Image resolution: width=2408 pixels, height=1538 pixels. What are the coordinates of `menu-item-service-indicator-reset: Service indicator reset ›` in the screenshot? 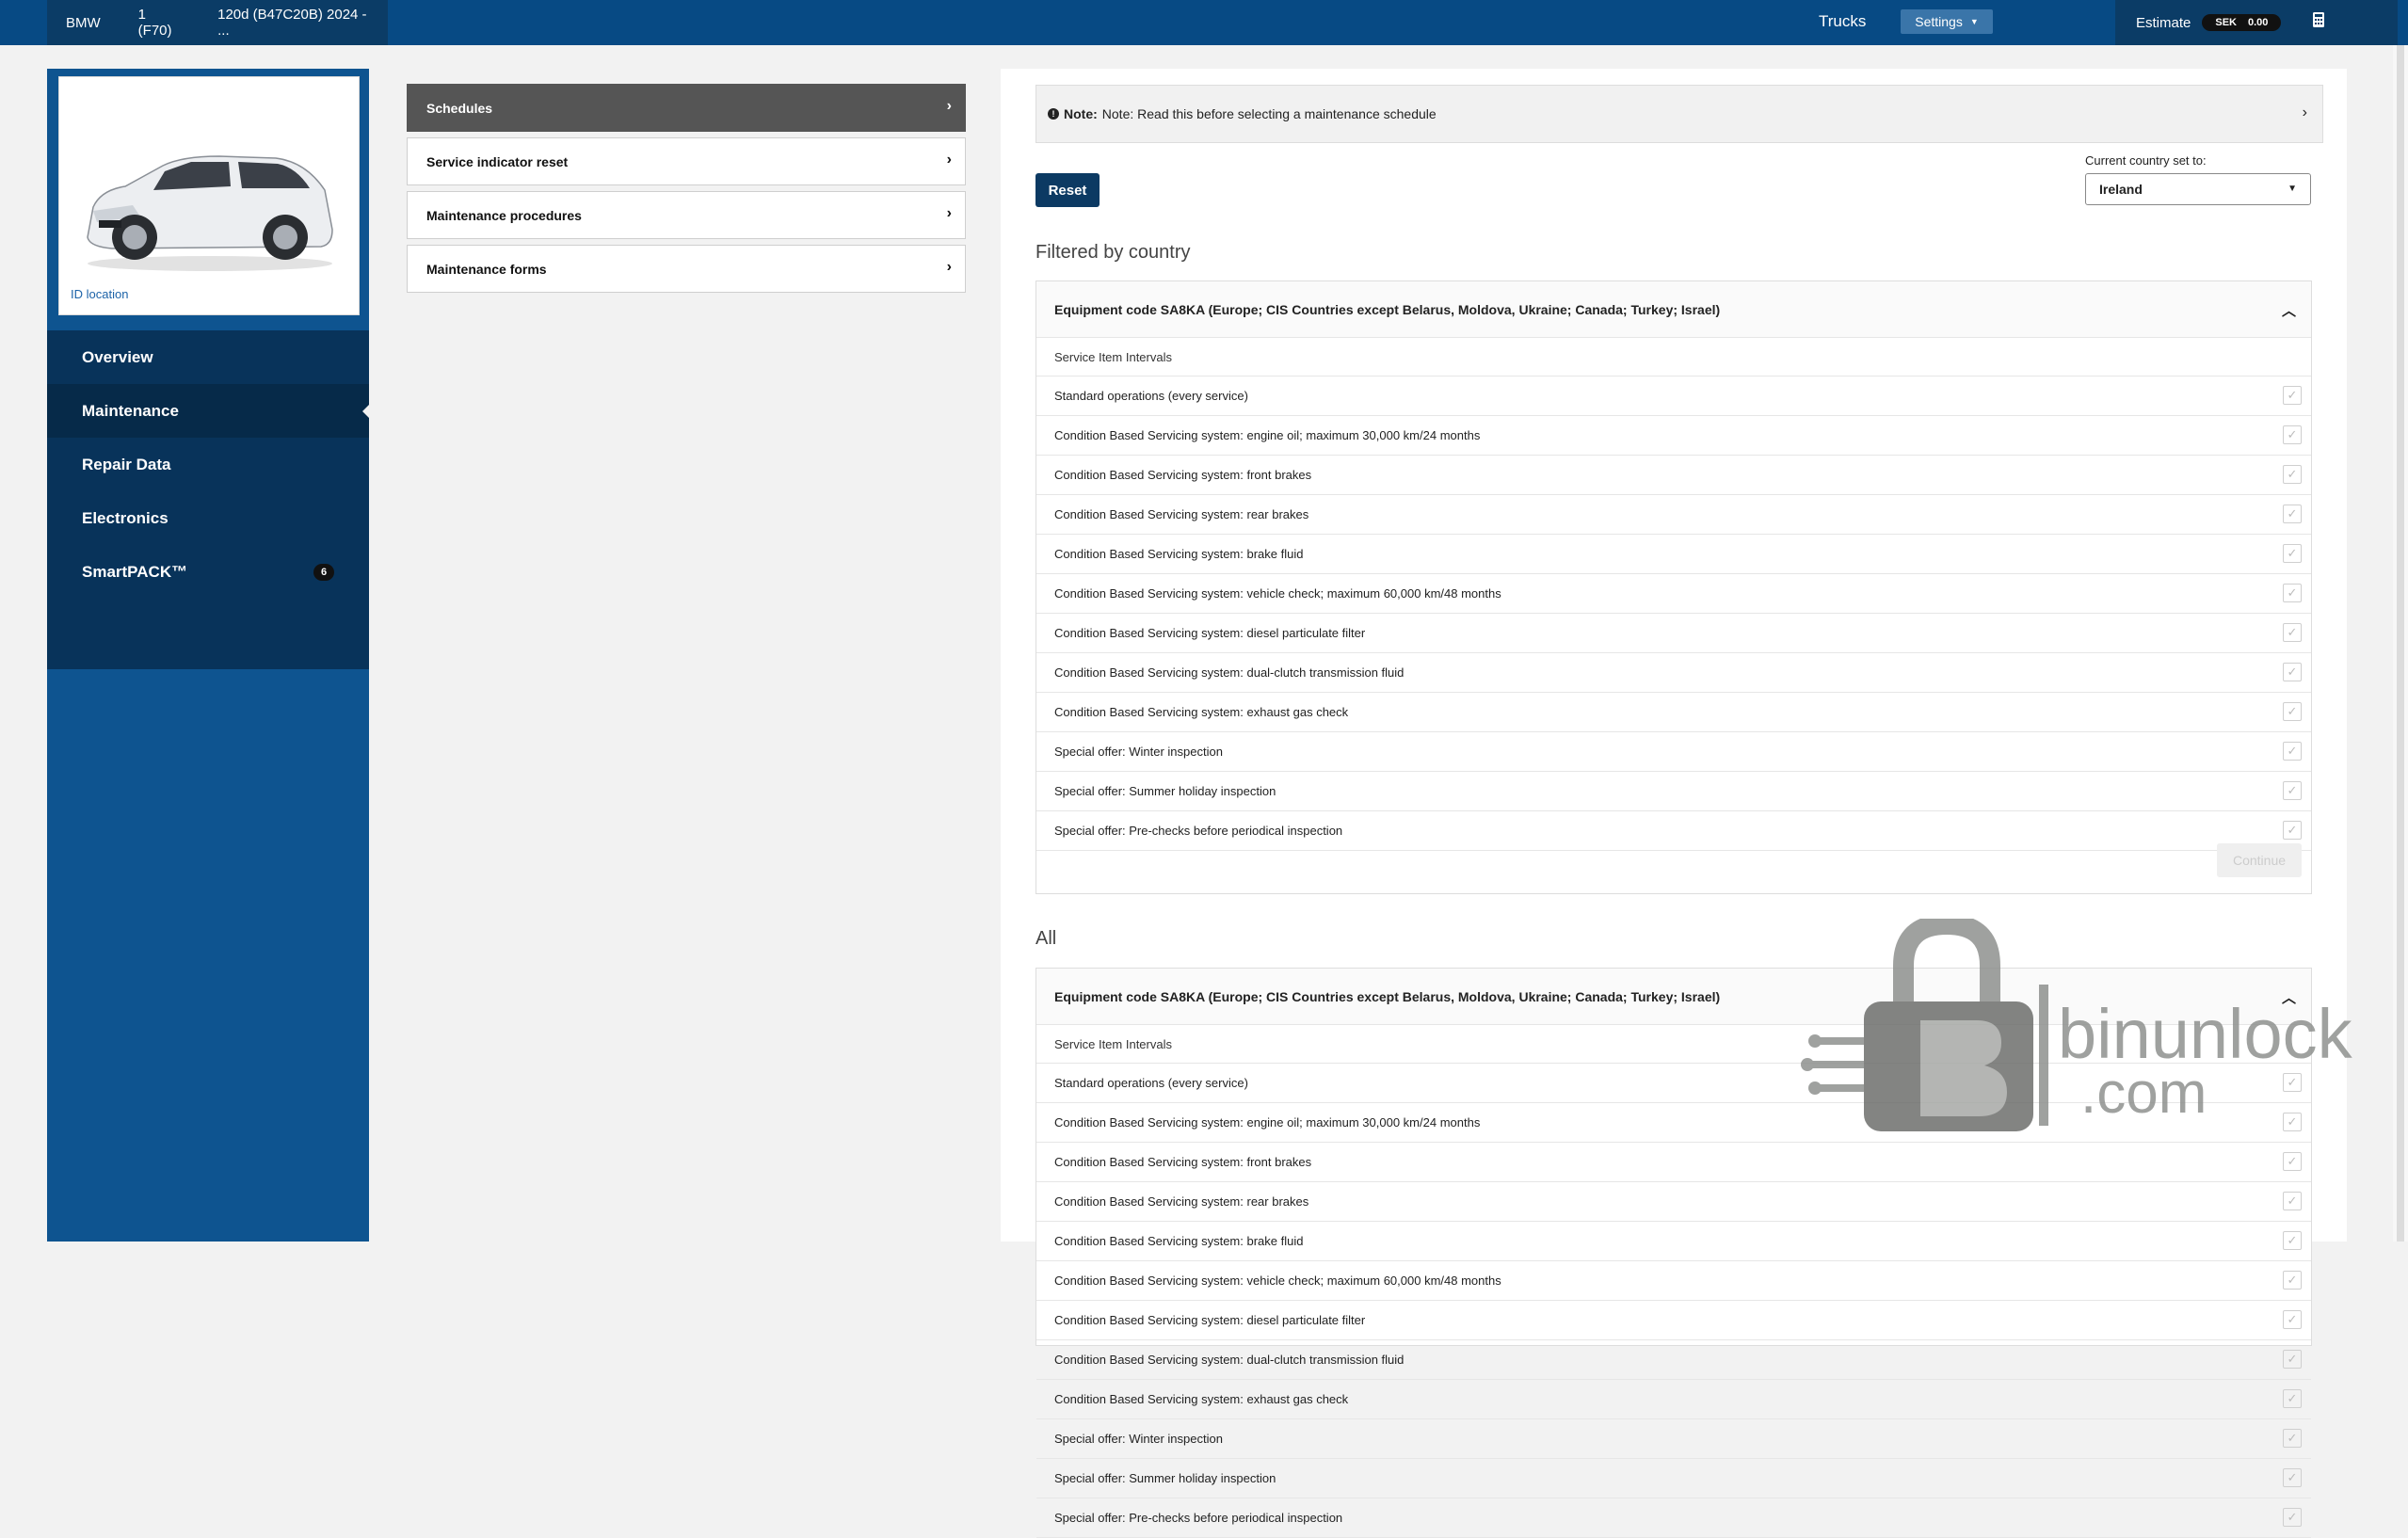 It's located at (686, 161).